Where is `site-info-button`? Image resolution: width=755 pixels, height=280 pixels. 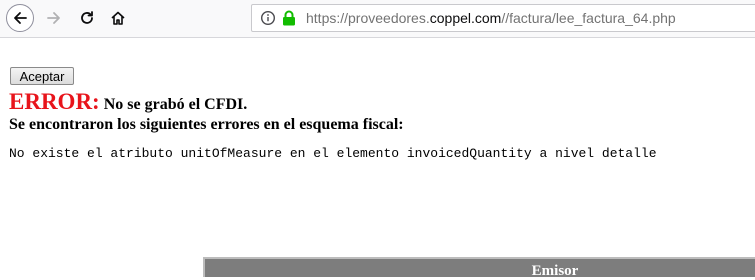
site-info-button is located at coordinates (268, 18).